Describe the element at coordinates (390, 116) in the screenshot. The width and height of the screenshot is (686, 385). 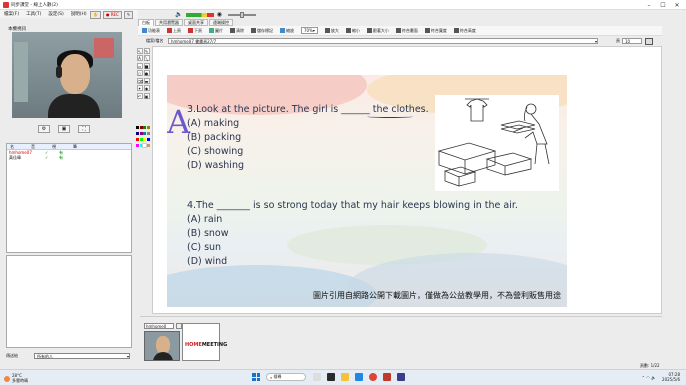
I see `handwritten-underline` at that location.